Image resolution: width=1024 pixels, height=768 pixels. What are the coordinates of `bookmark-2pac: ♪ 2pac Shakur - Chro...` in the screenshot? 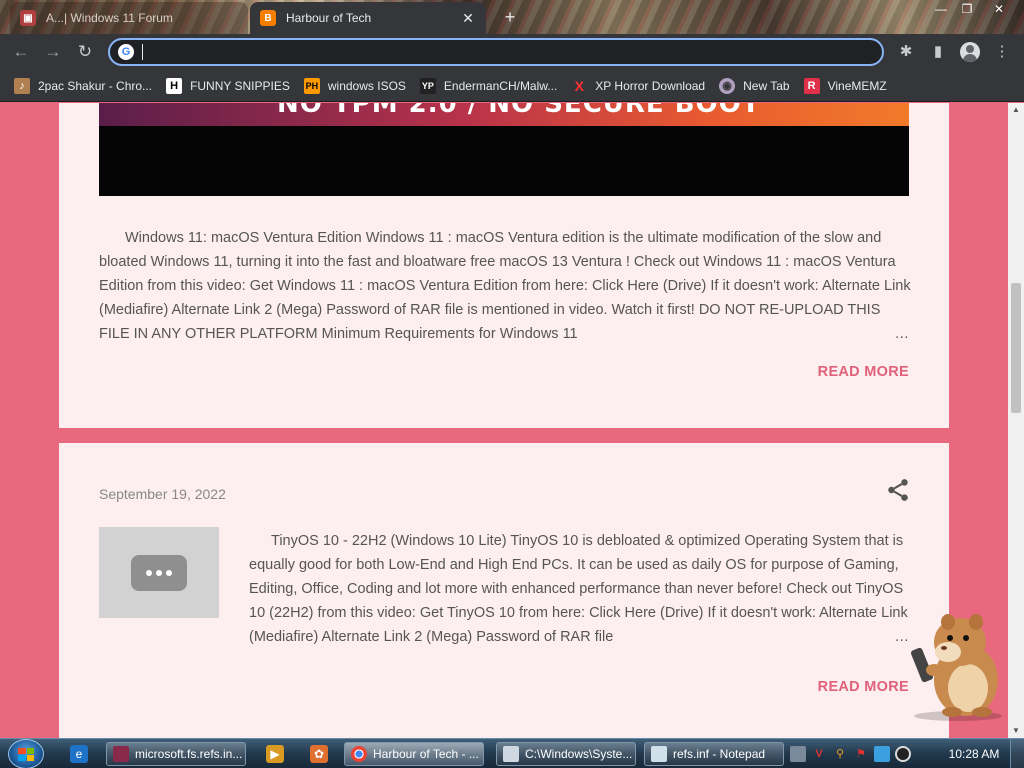 It's located at (83, 85).